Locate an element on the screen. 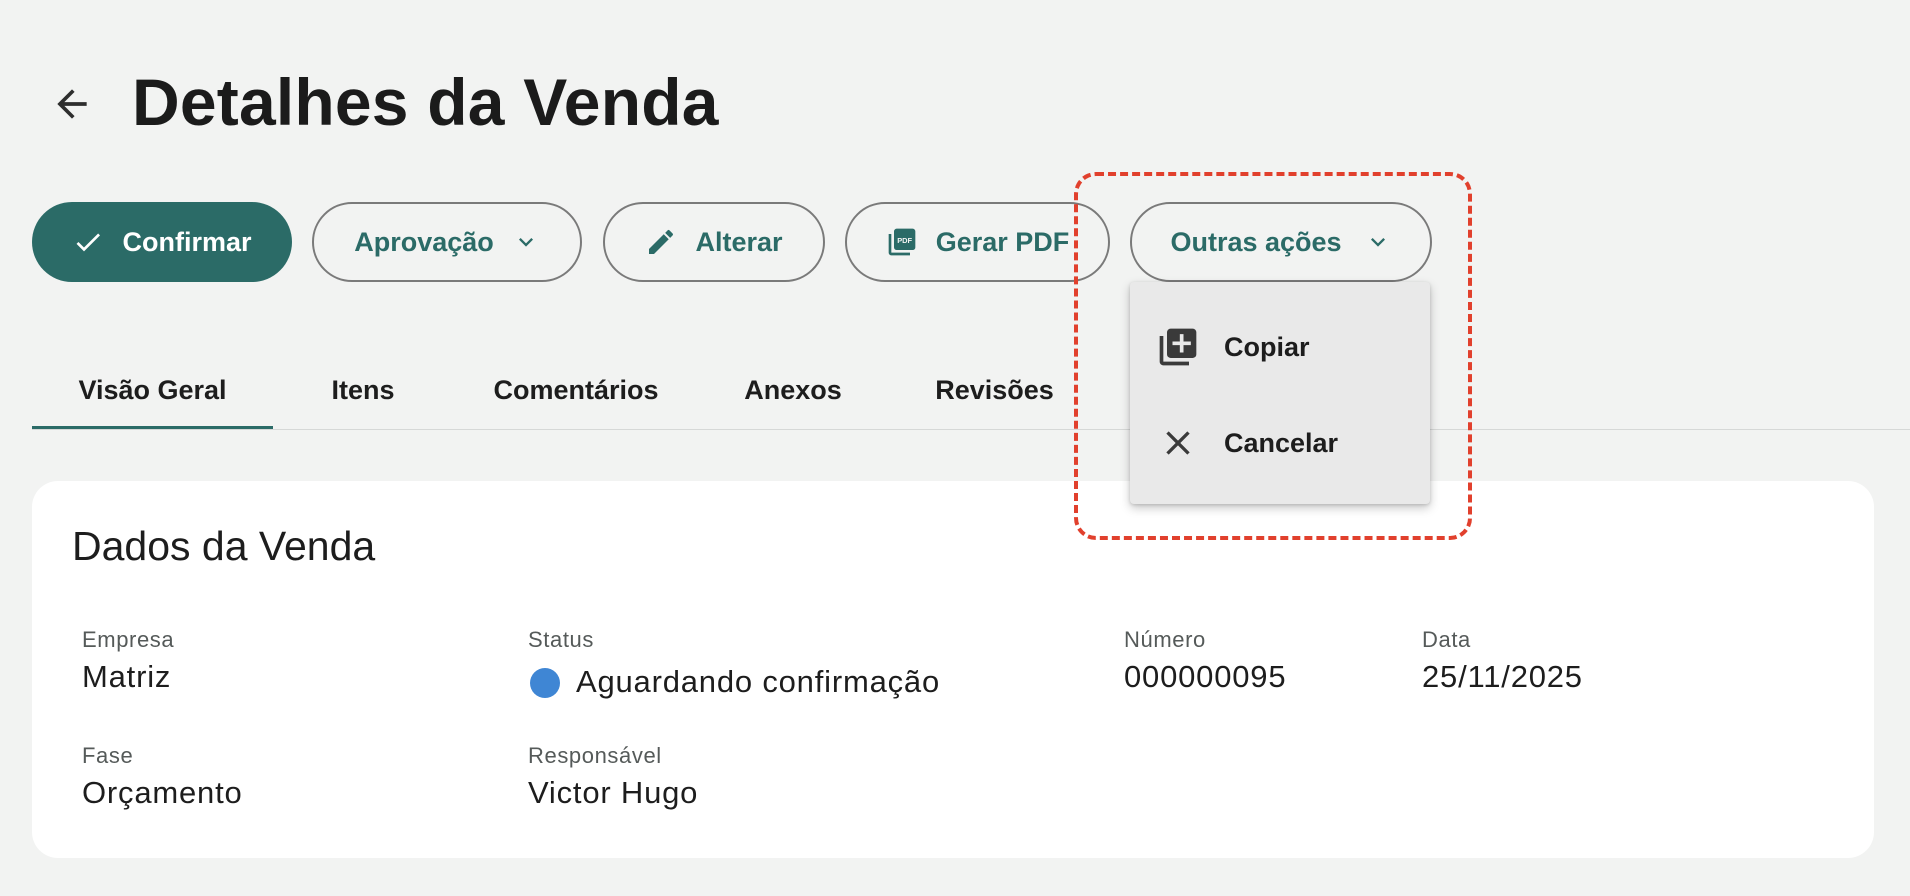 The width and height of the screenshot is (1910, 896). tab-overview: Visão Geral is located at coordinates (152, 390).